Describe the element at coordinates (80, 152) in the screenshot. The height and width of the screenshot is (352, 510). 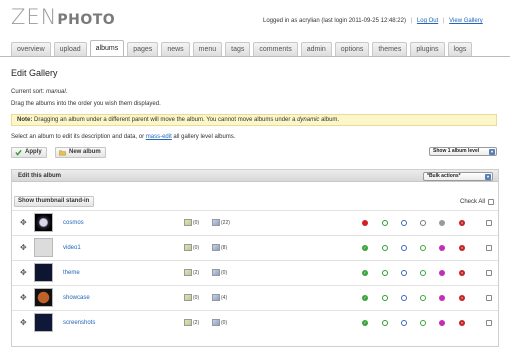
I see `new-album-button: New album` at that location.